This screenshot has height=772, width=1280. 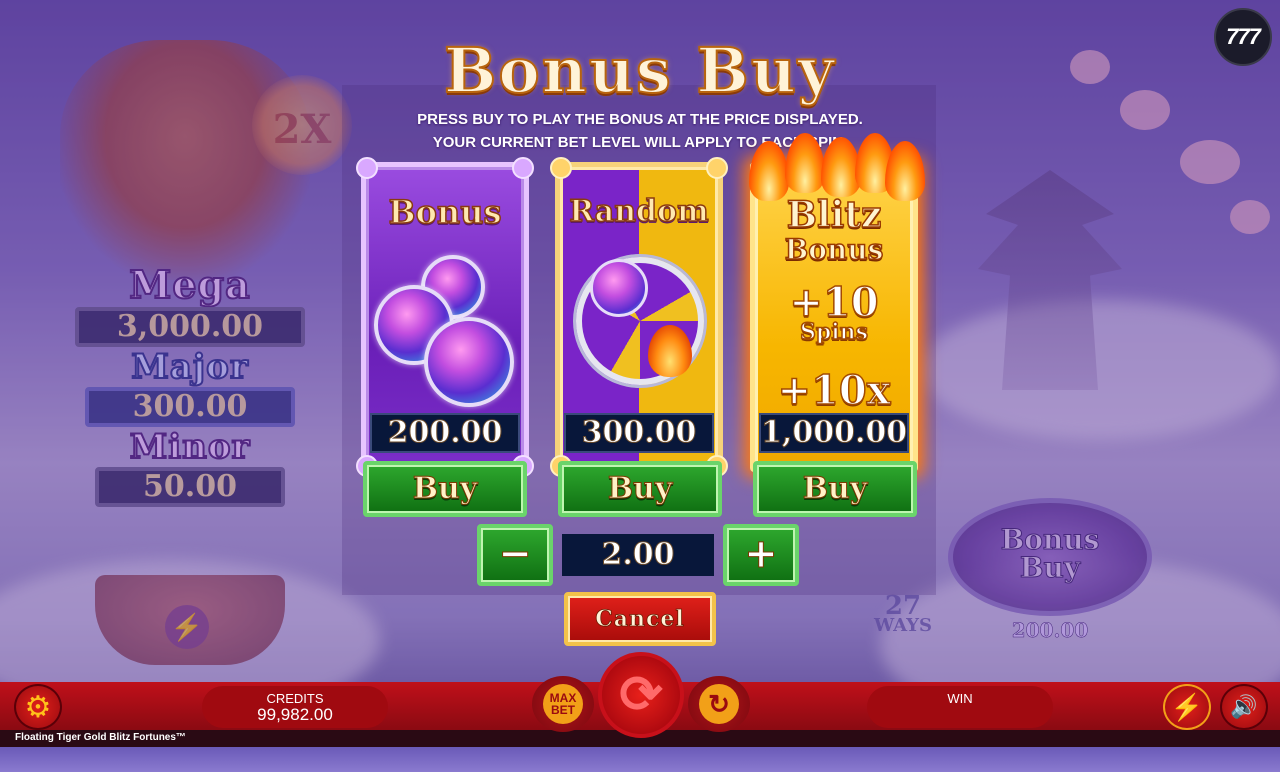 What do you see at coordinates (834, 249) in the screenshot?
I see `blitz-card-label-sub: Bonus` at bounding box center [834, 249].